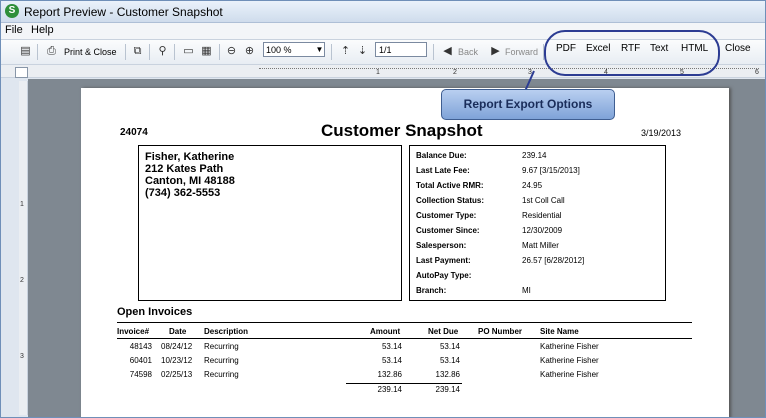 This screenshot has width=766, height=418. What do you see at coordinates (188, 51) in the screenshot?
I see `single-page-icon: ▭` at bounding box center [188, 51].